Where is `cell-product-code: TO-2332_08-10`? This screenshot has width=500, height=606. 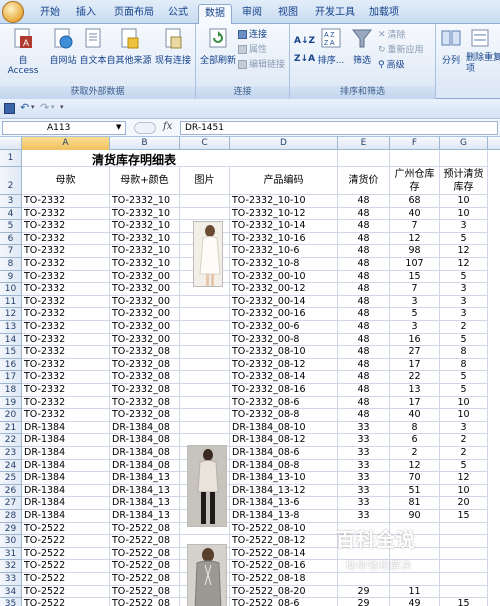 cell-product-code: TO-2332_08-10 is located at coordinates (284, 352).